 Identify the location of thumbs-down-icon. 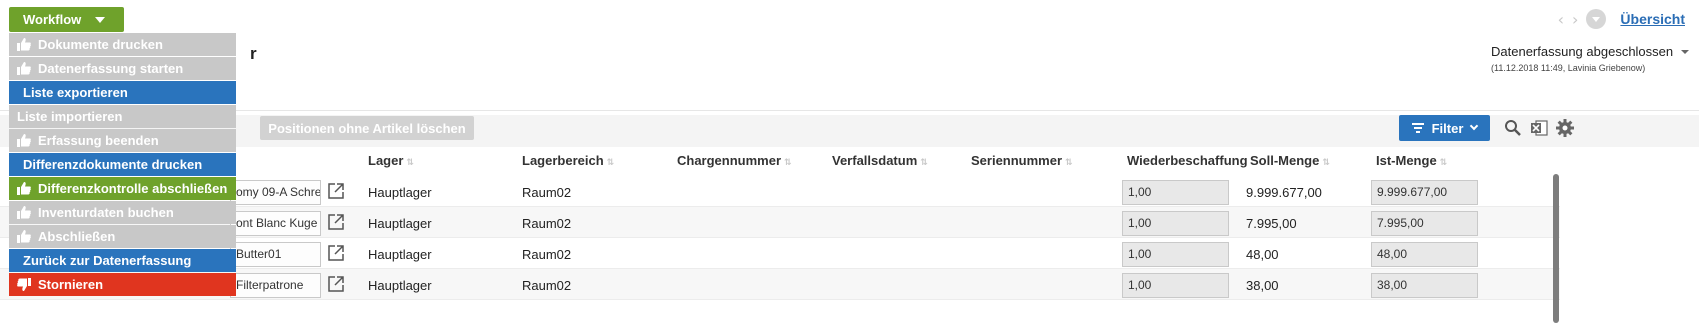
(24, 285).